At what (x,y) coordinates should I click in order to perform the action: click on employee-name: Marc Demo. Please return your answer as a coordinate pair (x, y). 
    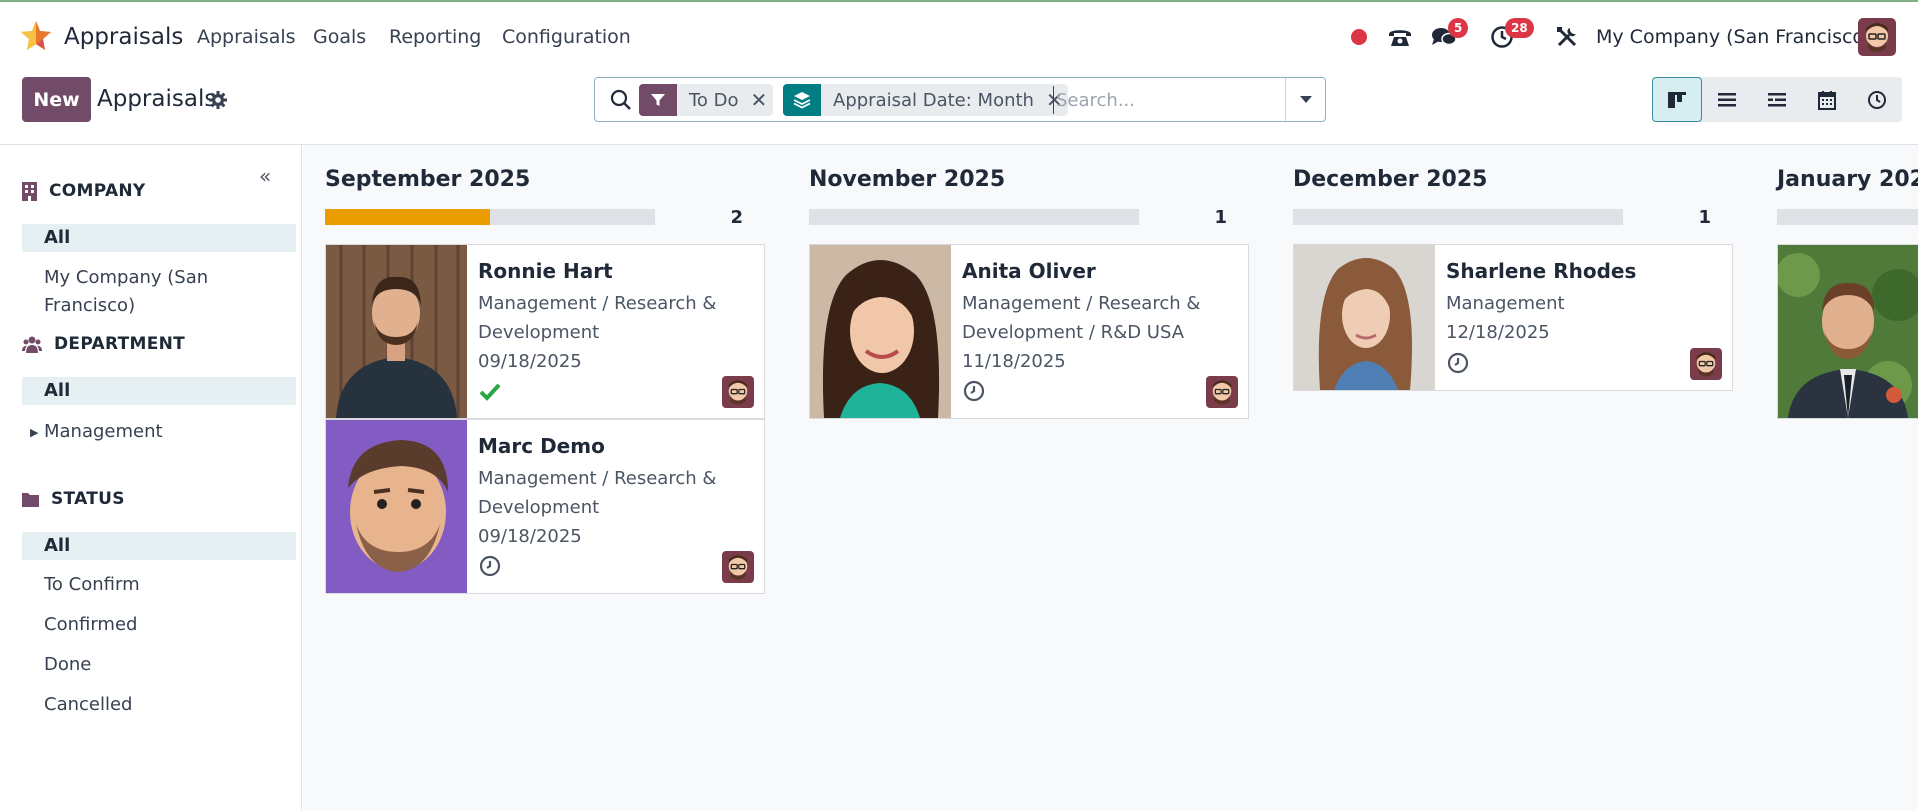
    Looking at the image, I should click on (541, 446).